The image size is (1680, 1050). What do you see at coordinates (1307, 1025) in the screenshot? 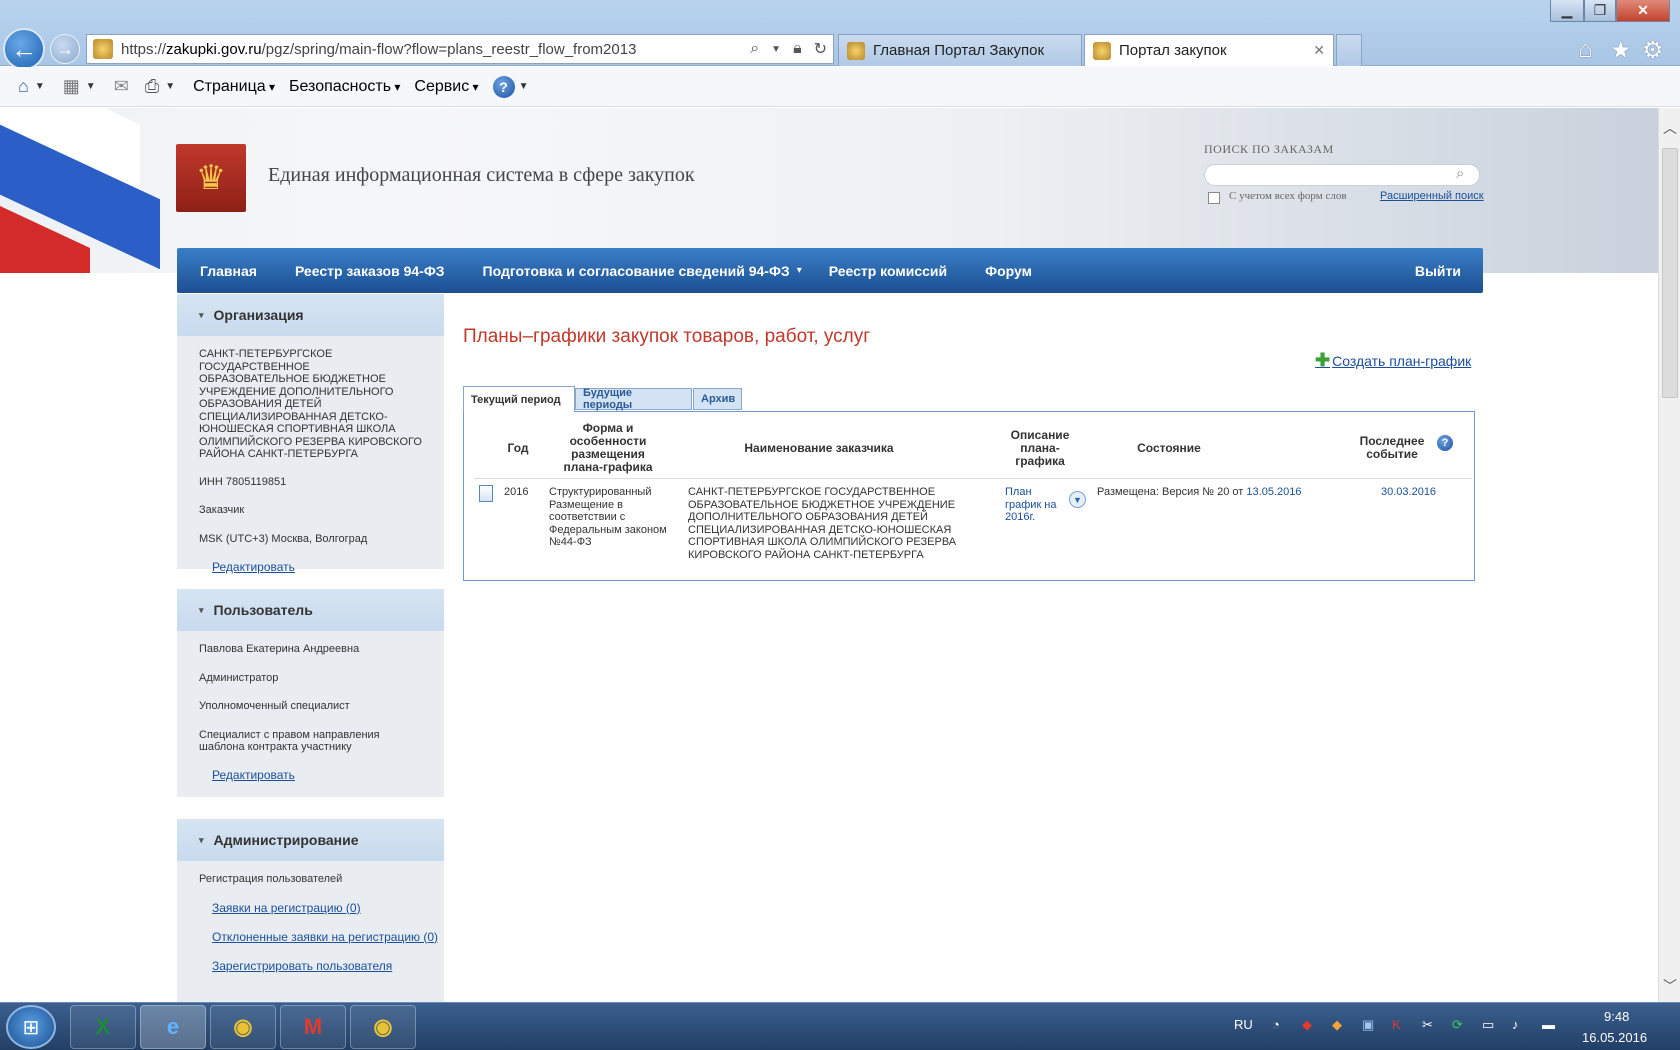
I see `tray-pdf-icon: ◆` at bounding box center [1307, 1025].